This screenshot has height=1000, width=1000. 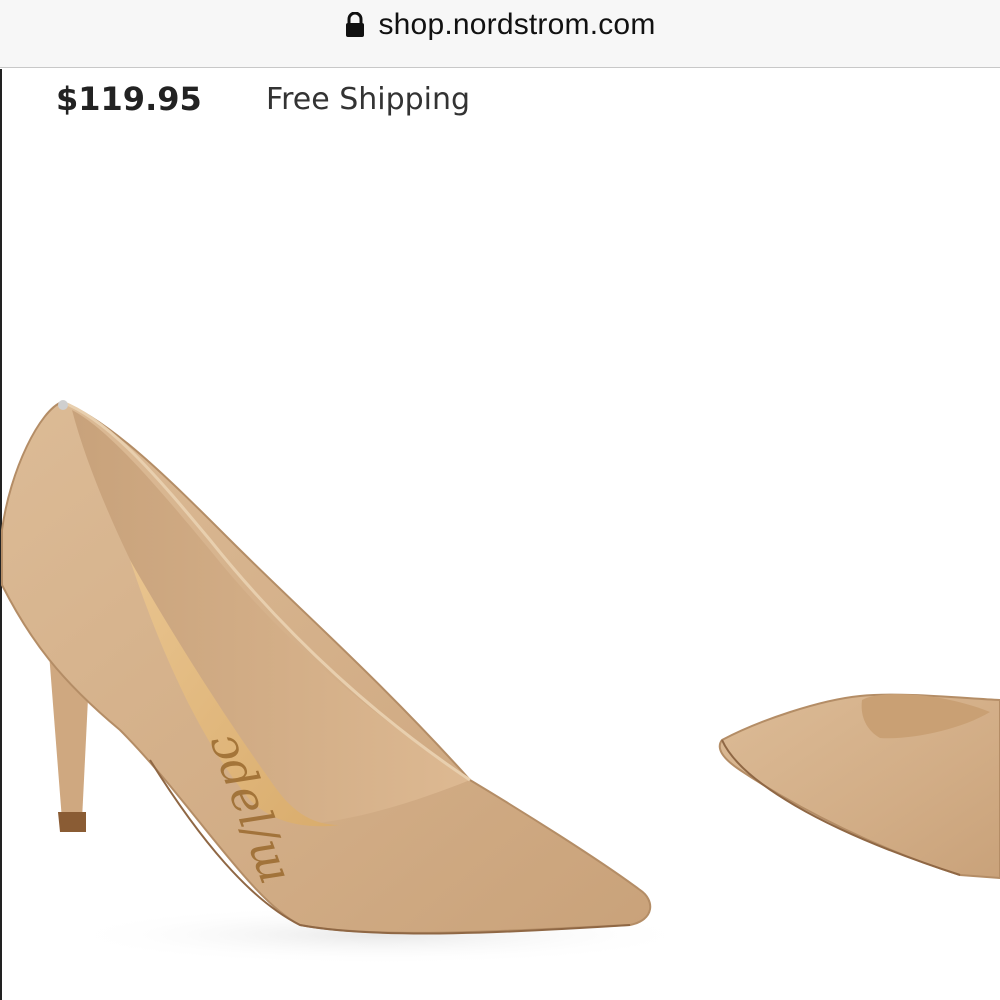 I want to click on url-field: shop.nordstrom.com, so click(x=500, y=25).